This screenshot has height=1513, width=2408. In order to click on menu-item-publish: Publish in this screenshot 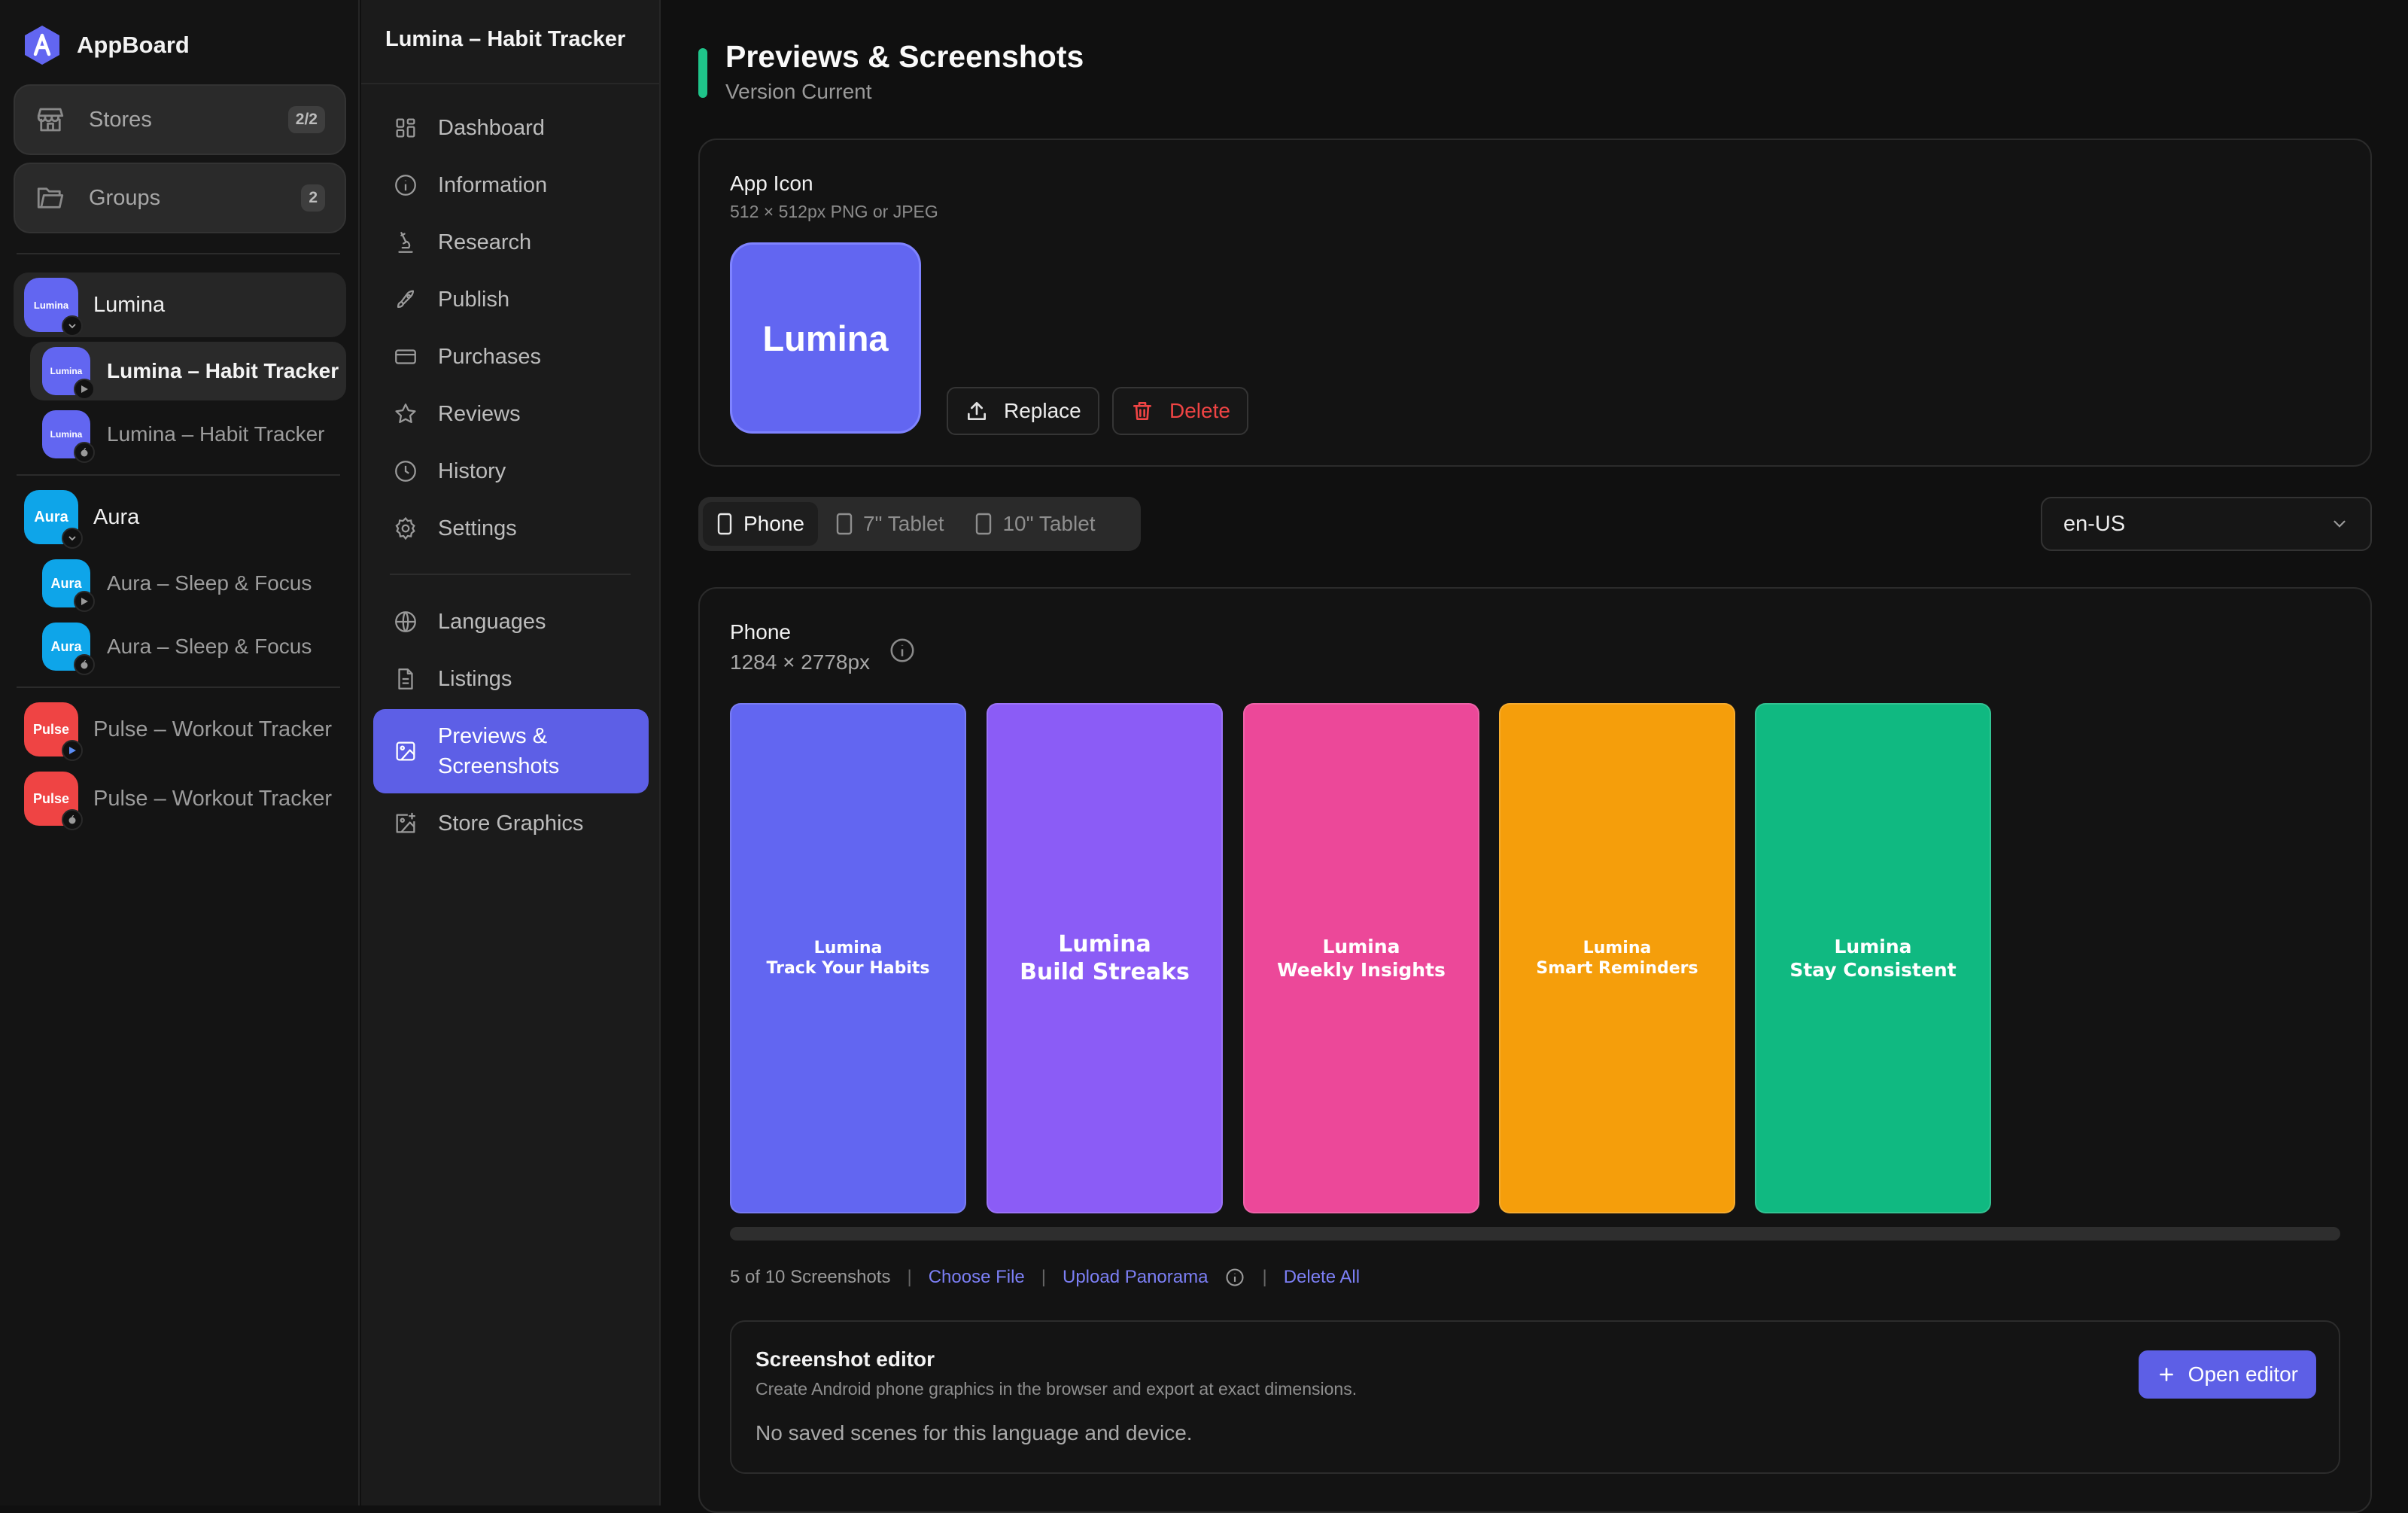, I will do `click(451, 299)`.